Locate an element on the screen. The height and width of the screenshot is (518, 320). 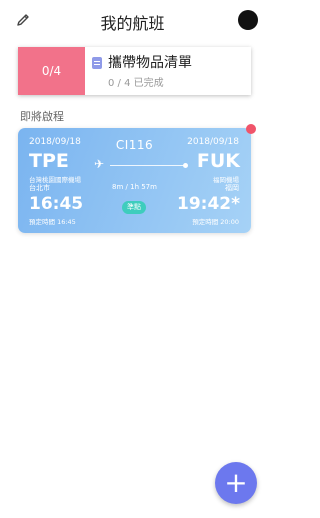
checklist-progress-text: 0/4 is located at coordinates (51, 71).